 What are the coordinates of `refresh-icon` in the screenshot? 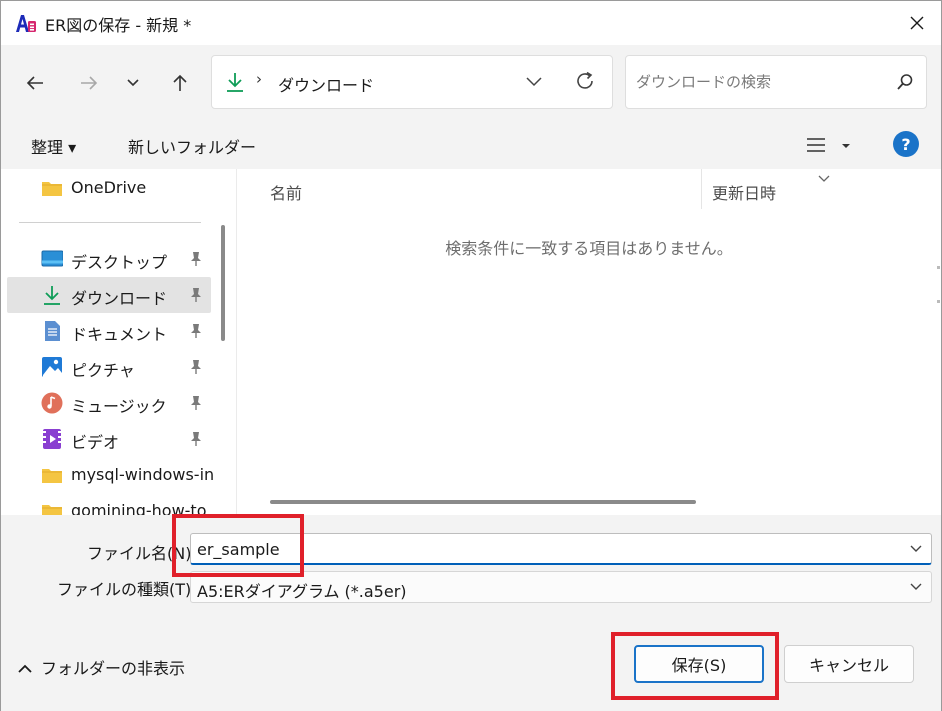 It's located at (585, 80).